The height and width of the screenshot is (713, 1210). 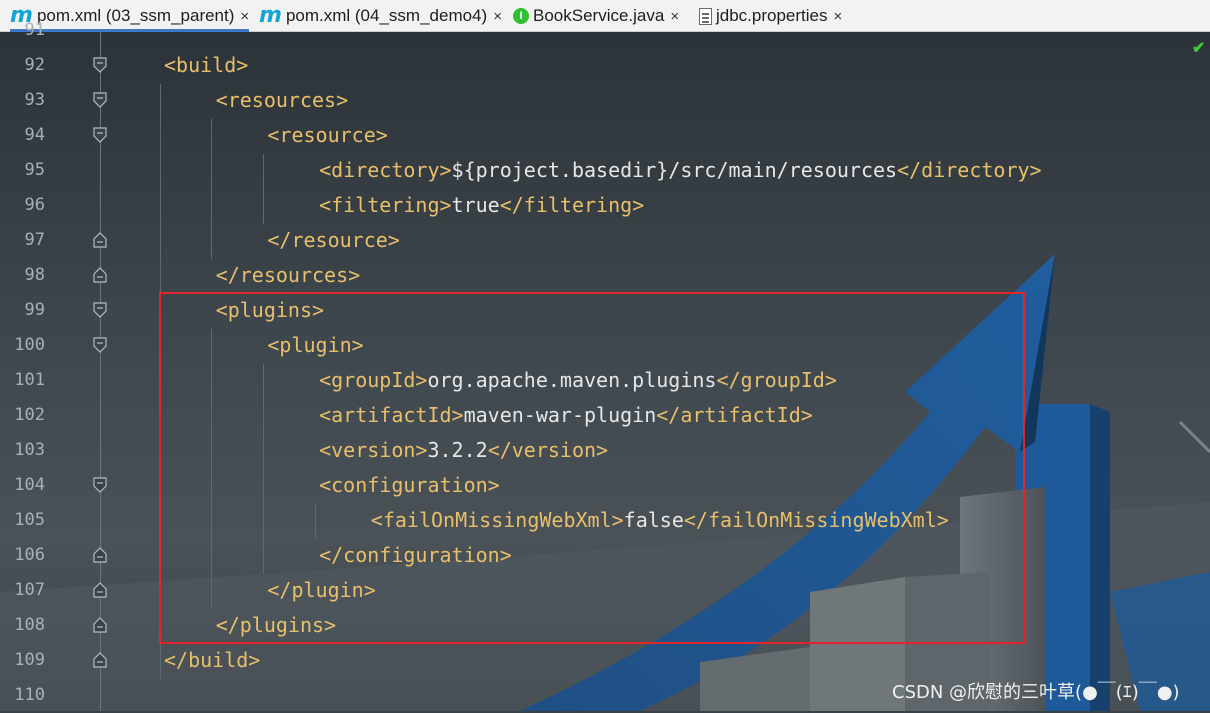 I want to click on code-line: <resources>, so click(x=282, y=100).